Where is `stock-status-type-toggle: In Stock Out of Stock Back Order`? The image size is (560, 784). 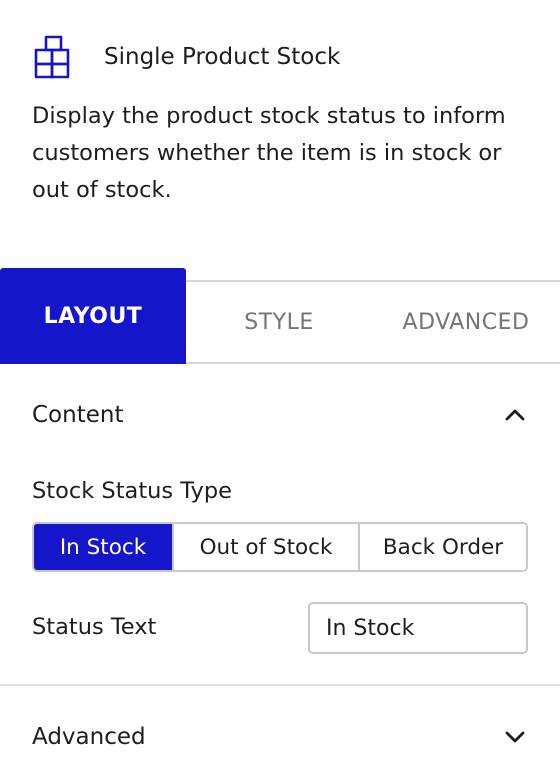 stock-status-type-toggle: In Stock Out of Stock Back Order is located at coordinates (280, 547).